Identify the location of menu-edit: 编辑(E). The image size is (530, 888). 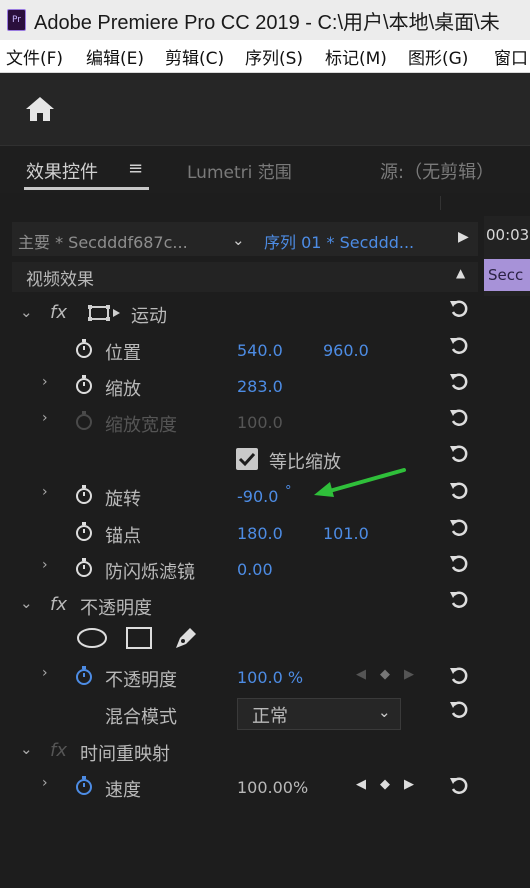
(115, 56).